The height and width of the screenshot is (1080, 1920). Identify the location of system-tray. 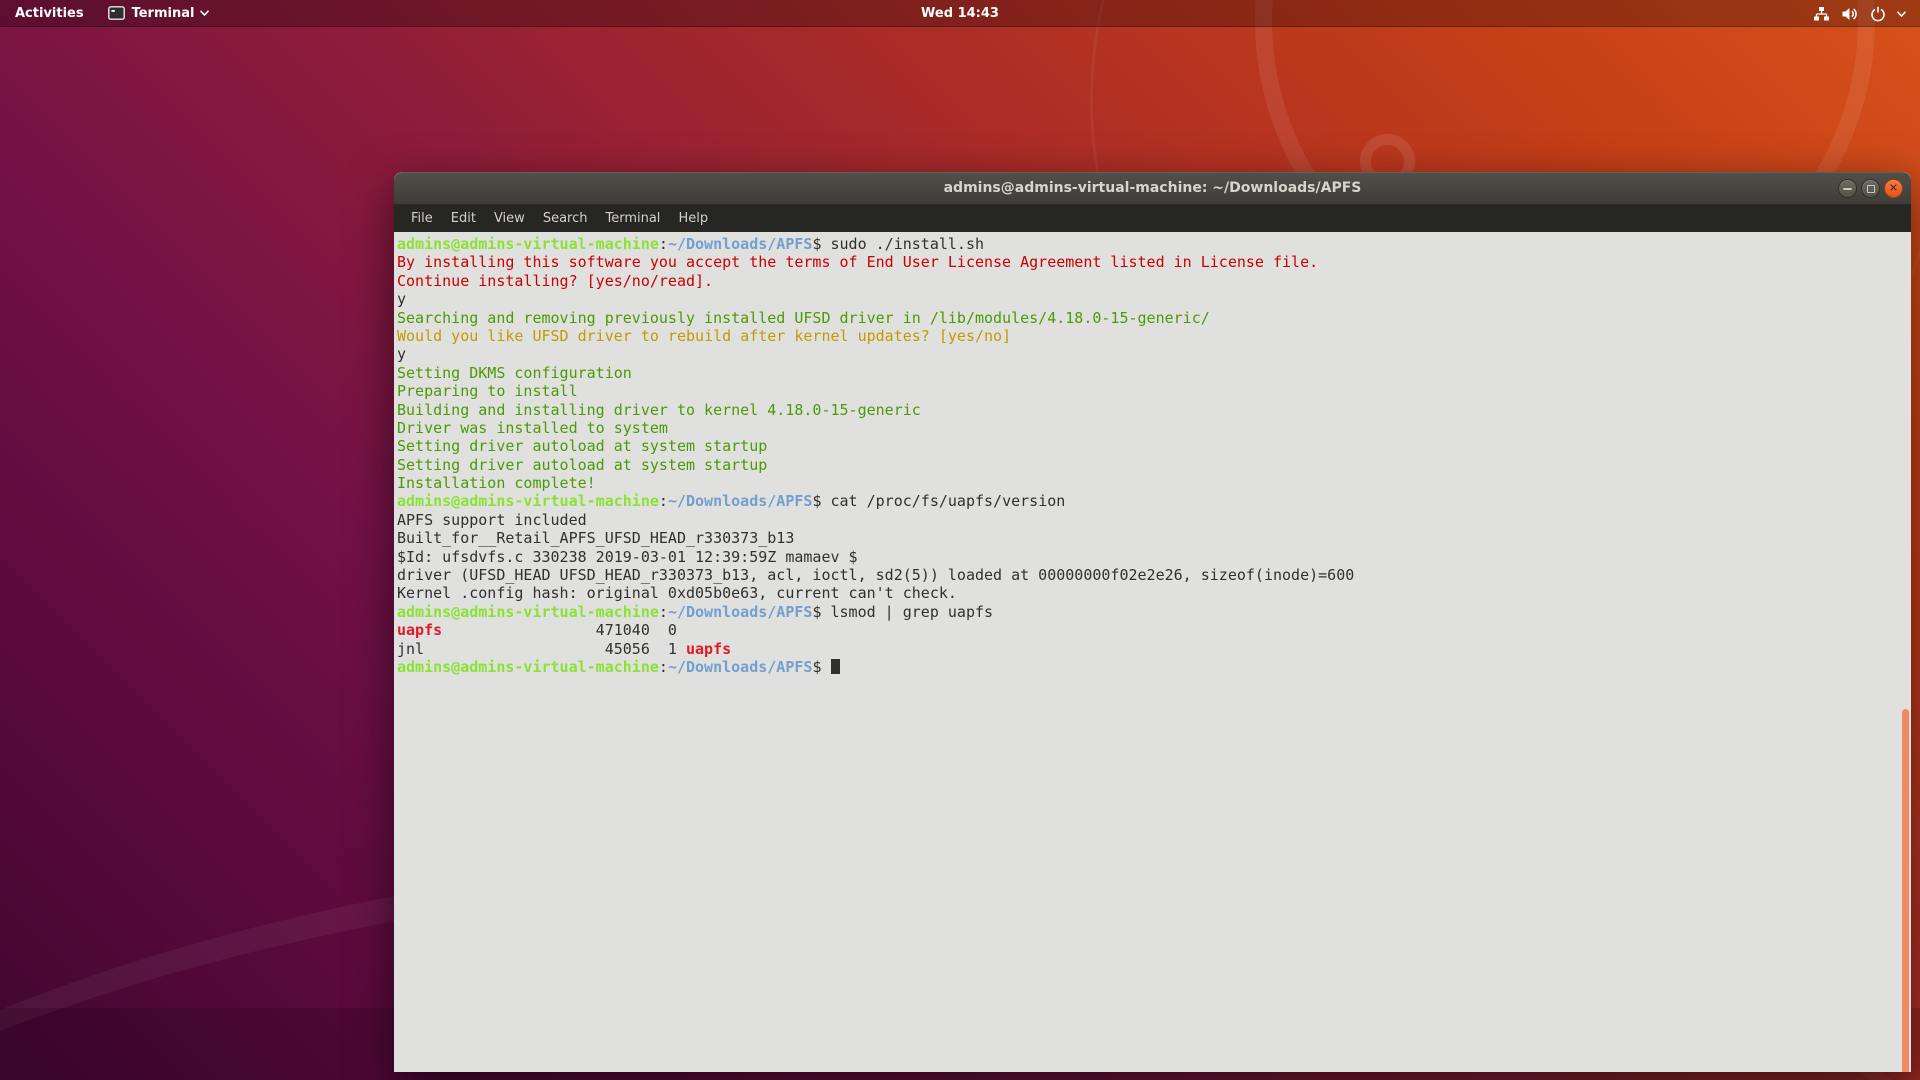
(1861, 13).